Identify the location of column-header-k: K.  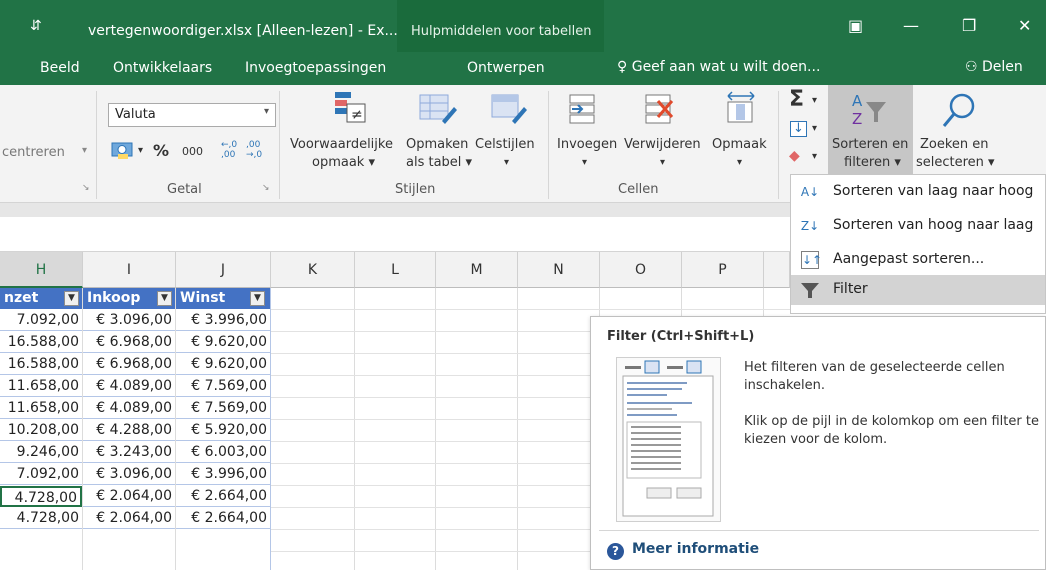
(313, 270).